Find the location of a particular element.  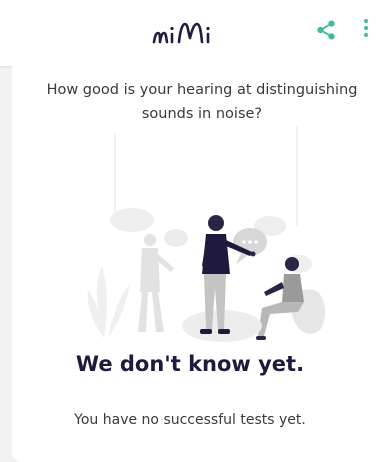

result-headline: We don't know yet. is located at coordinates (190, 364).